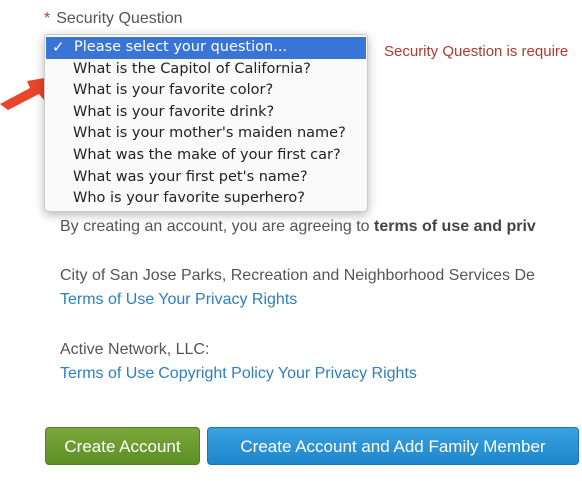 The width and height of the screenshot is (582, 481). I want to click on dropdown-option: What is your favorite color?, so click(206, 91).